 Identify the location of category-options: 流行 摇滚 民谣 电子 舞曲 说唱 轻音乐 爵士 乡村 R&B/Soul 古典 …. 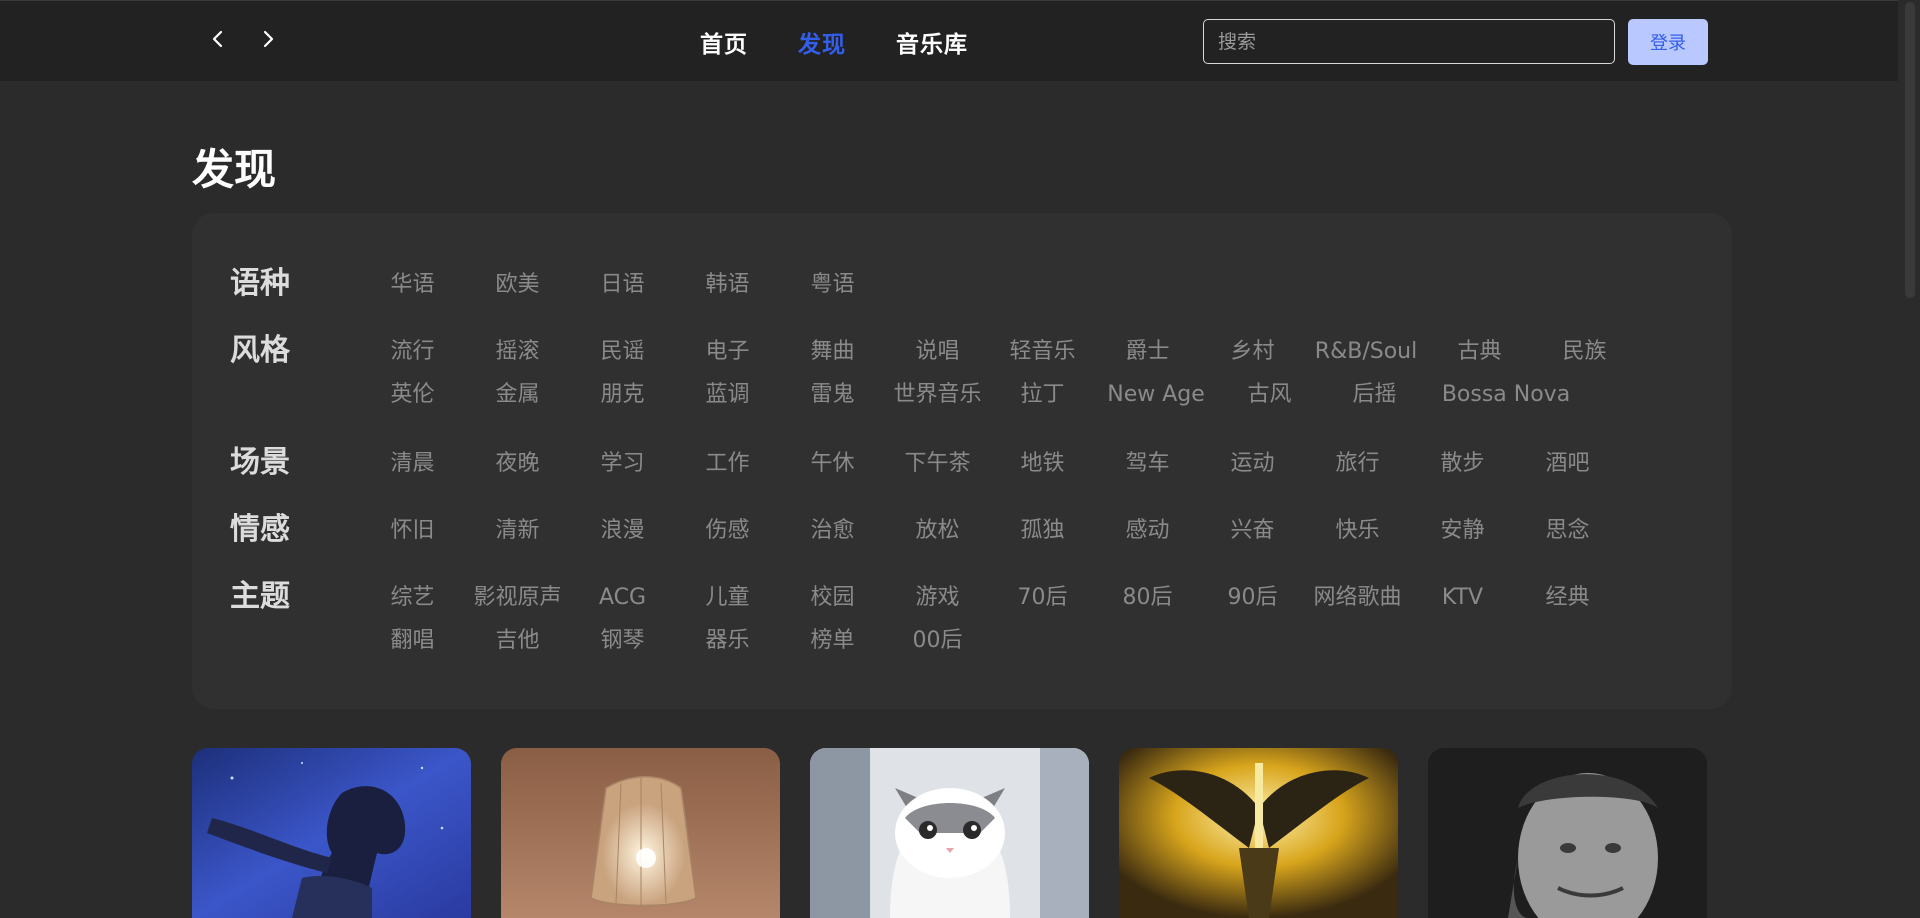
(1030, 373).